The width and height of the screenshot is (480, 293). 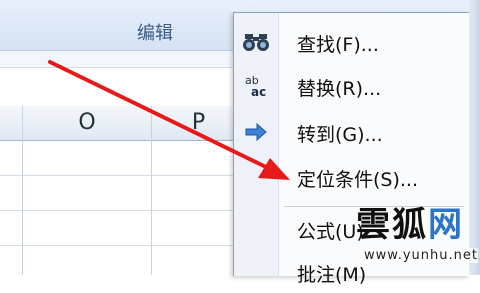 What do you see at coordinates (446, 225) in the screenshot?
I see `watermark-net: 网` at bounding box center [446, 225].